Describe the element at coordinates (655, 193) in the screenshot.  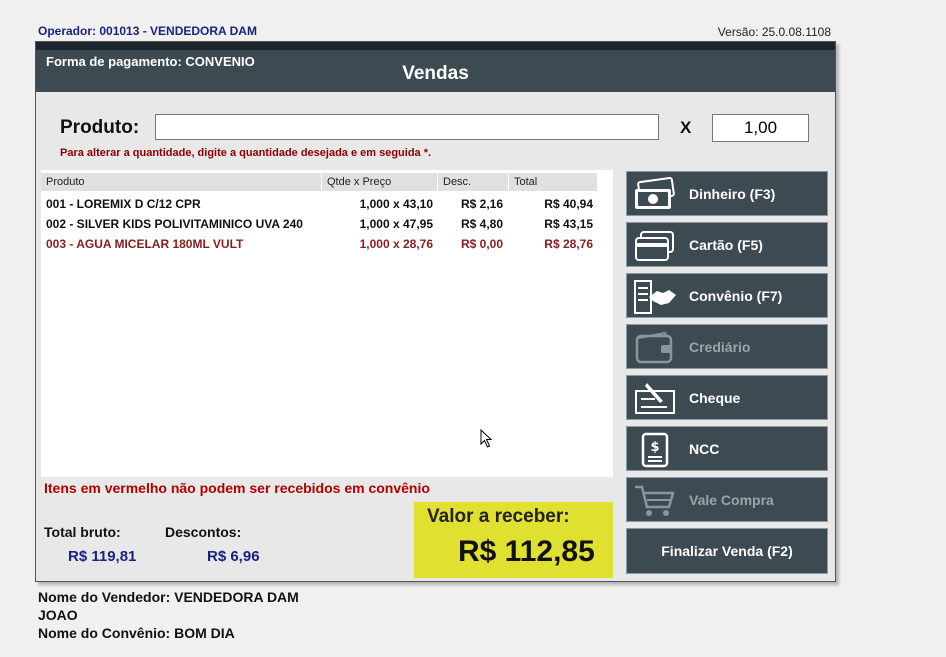
I see `cash-icon` at that location.